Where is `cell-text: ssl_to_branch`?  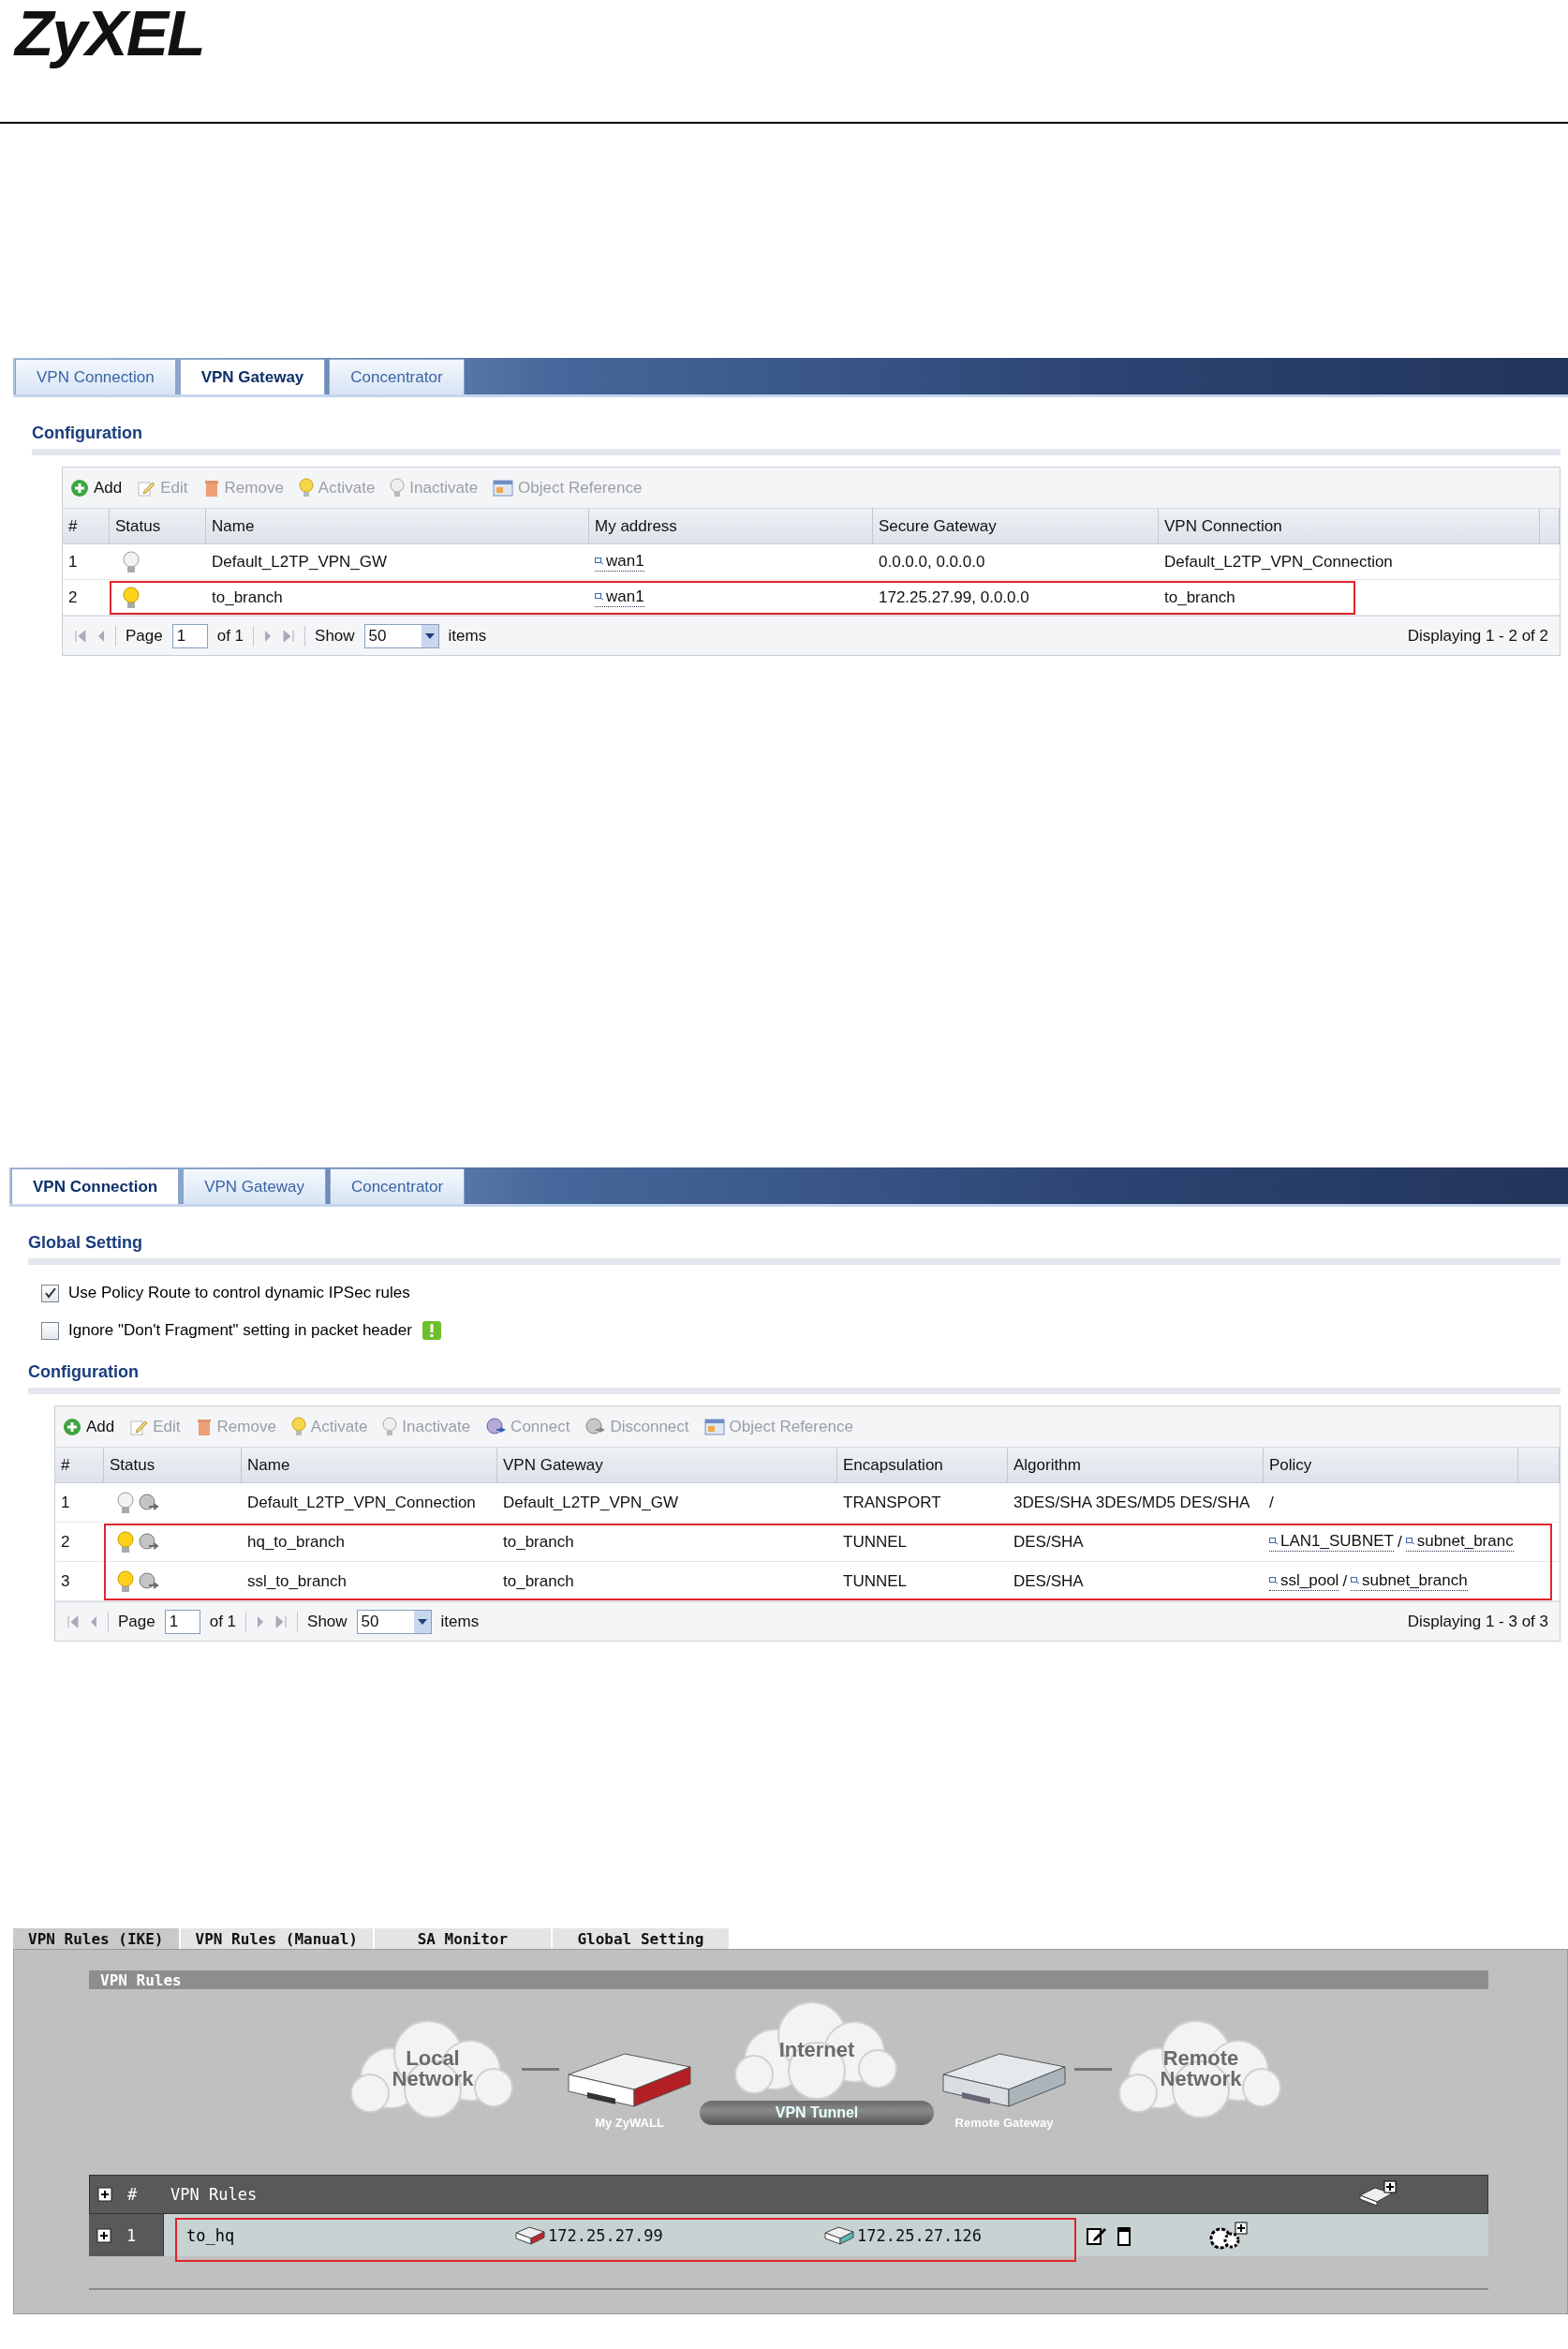
cell-text: ssl_to_branch is located at coordinates (297, 1581).